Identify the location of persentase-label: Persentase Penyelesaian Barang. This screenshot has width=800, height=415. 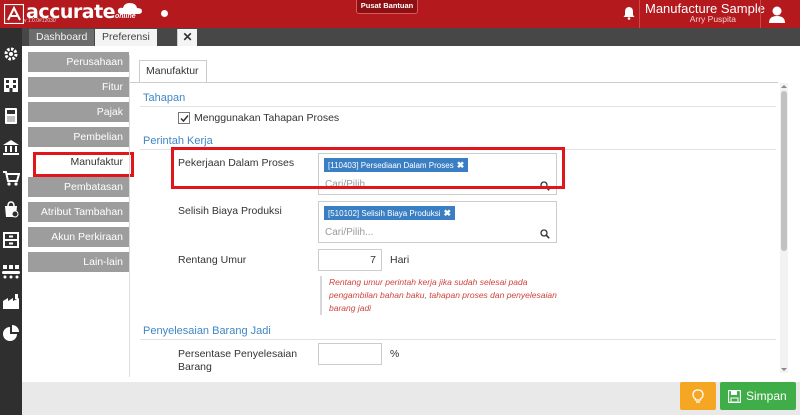
(238, 360).